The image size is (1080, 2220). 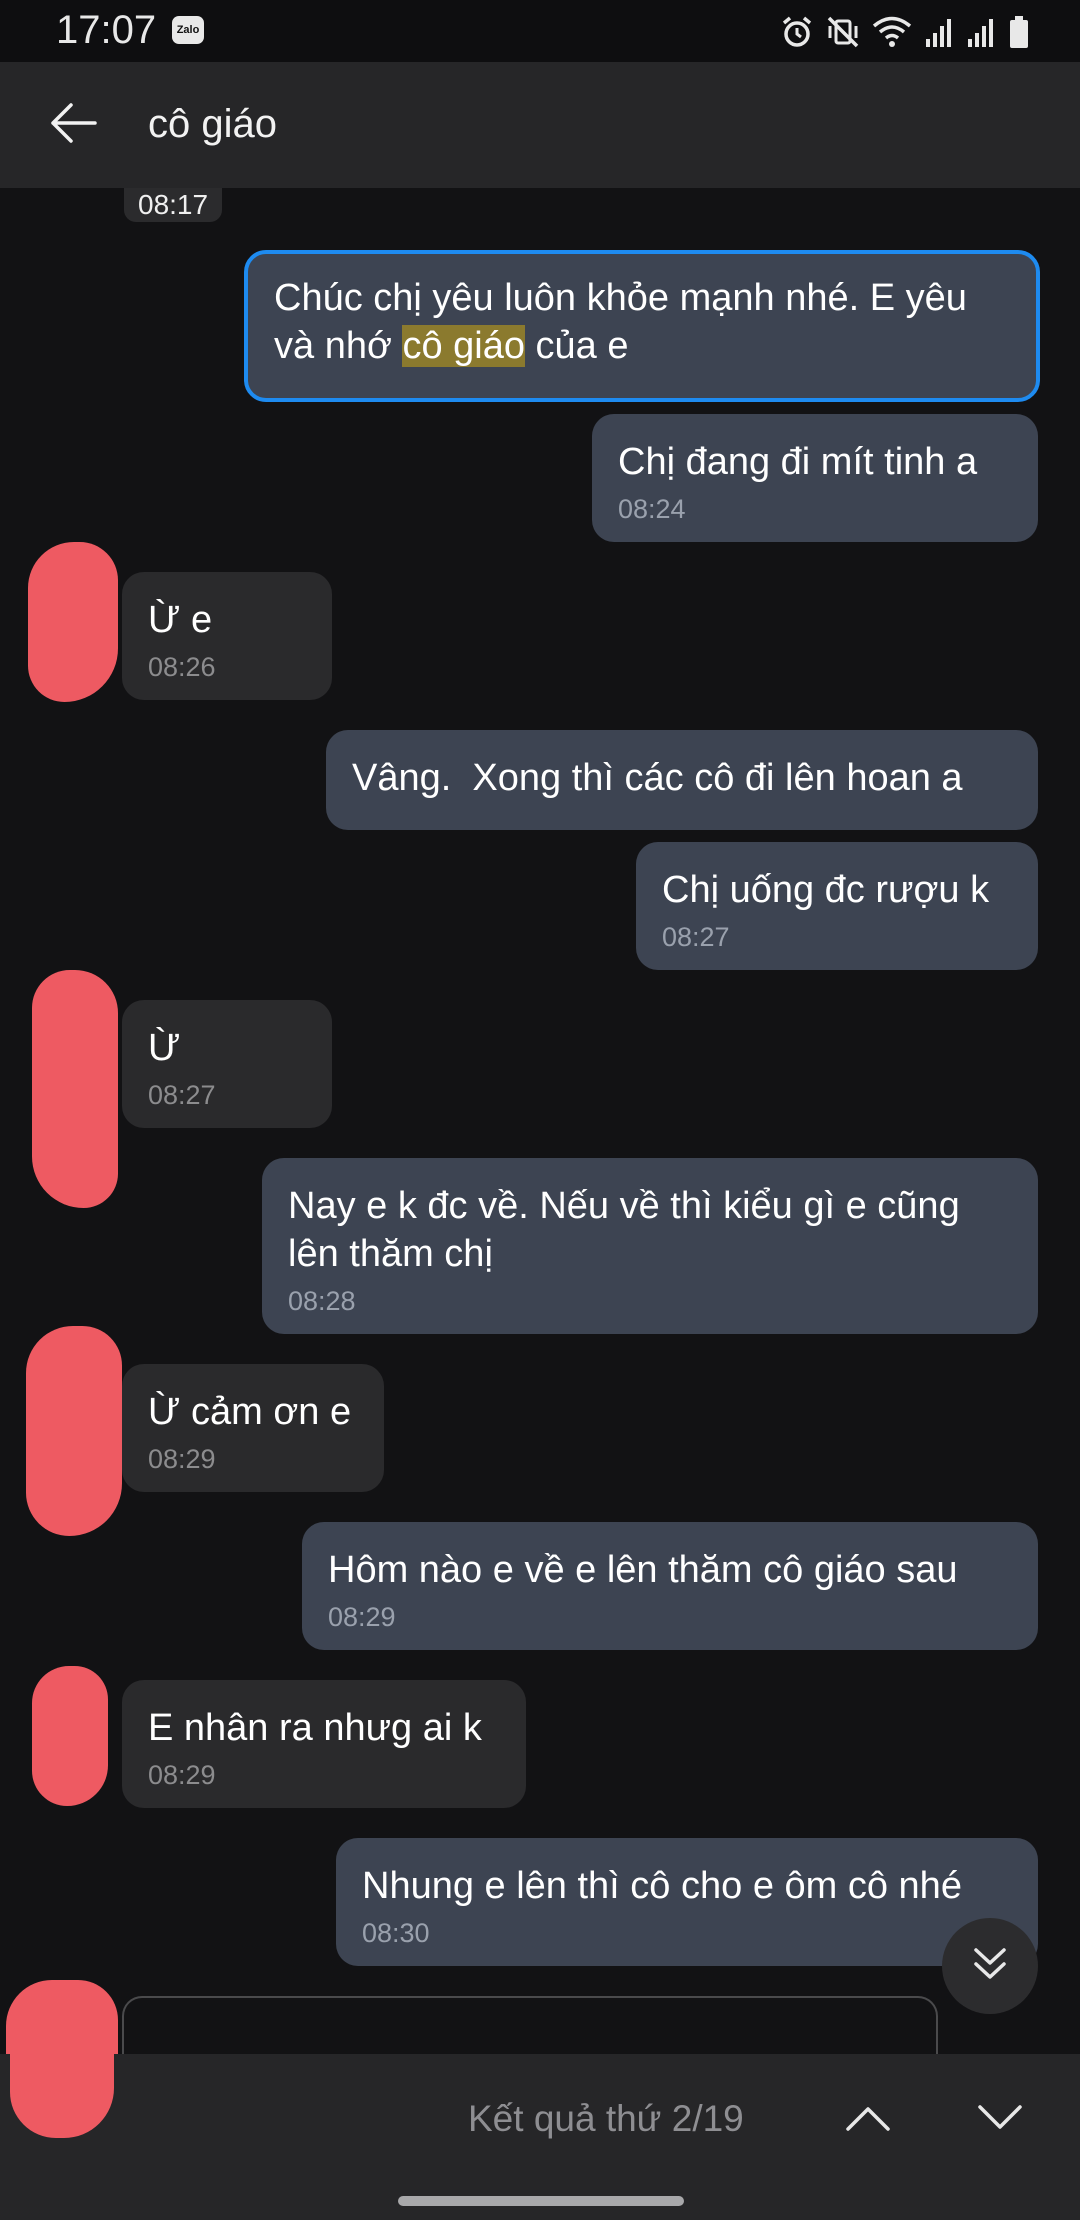 What do you see at coordinates (540, 31) in the screenshot?
I see `status-bar: 17:07 Zalo` at bounding box center [540, 31].